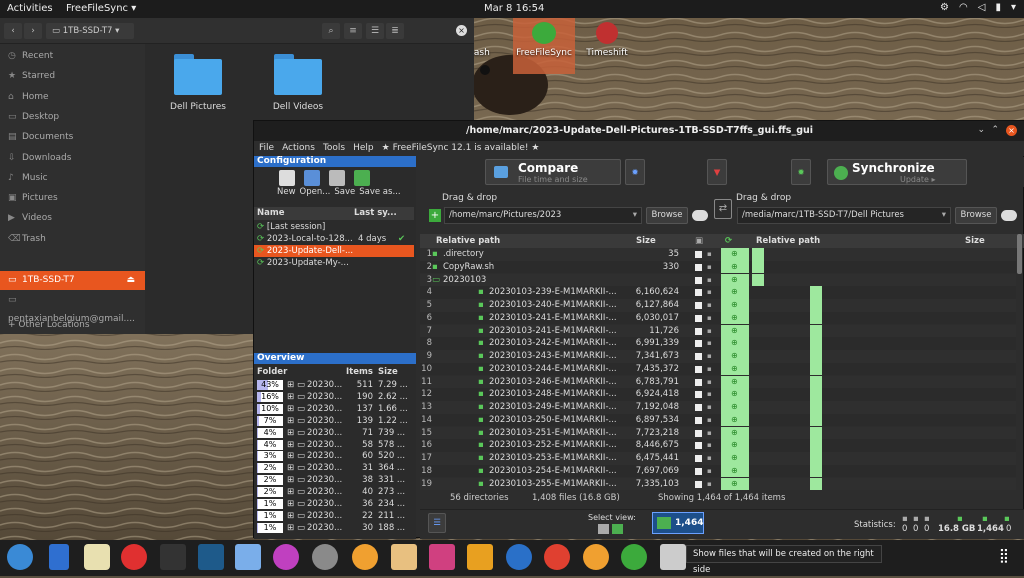  I want to click on eject-icon: ⏏, so click(130, 280).